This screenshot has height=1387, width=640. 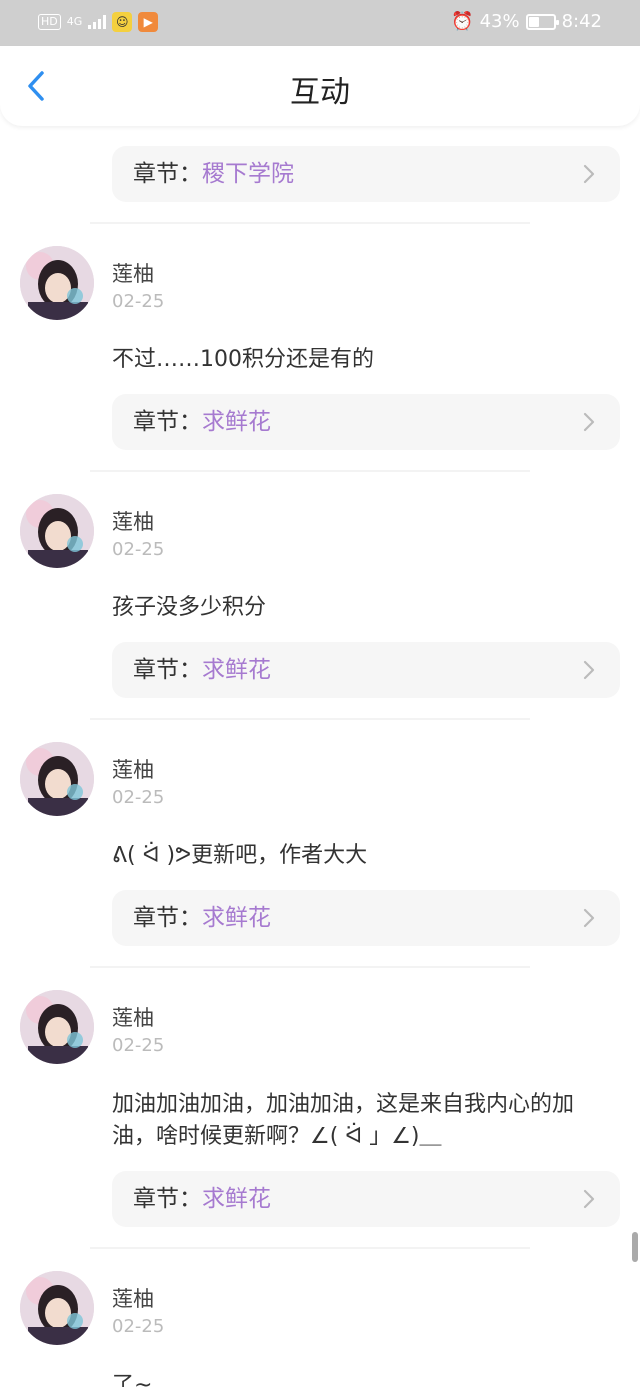 What do you see at coordinates (132, 1380) in the screenshot?
I see `comment-text: 了~` at bounding box center [132, 1380].